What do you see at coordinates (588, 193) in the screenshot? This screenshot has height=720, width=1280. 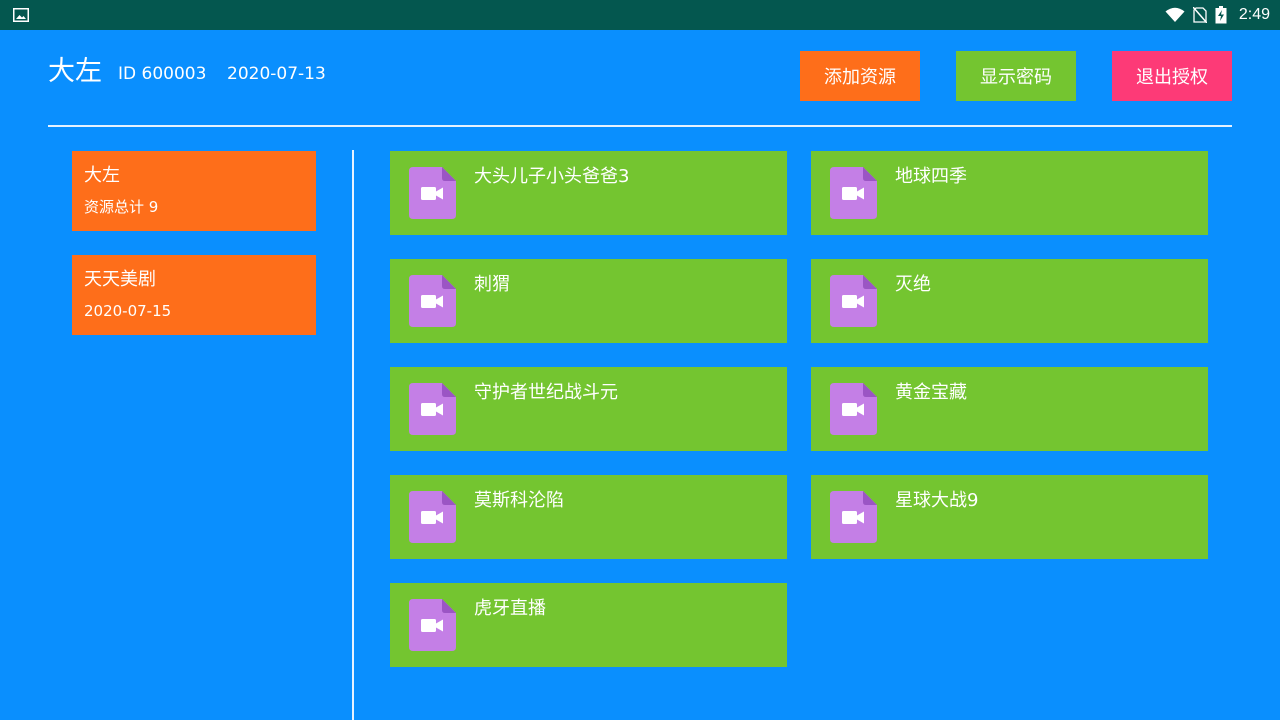 I see `resource-item: 大头儿子小头爸爸3` at bounding box center [588, 193].